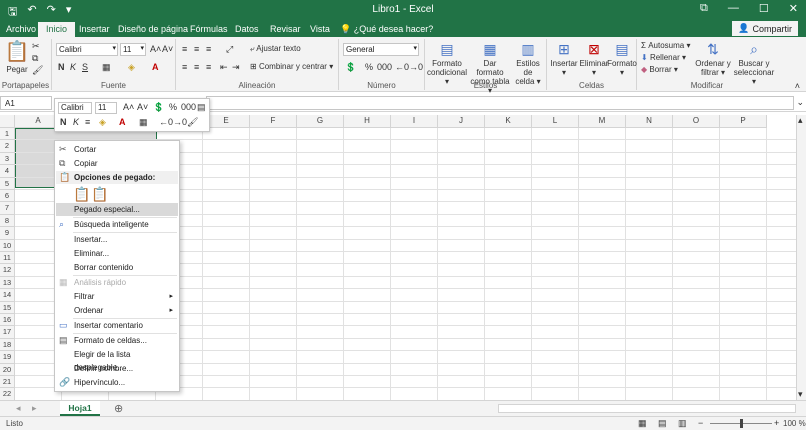 The width and height of the screenshot is (806, 430). Describe the element at coordinates (106, 108) in the screenshot. I see `mini-size-combo: 11` at that location.